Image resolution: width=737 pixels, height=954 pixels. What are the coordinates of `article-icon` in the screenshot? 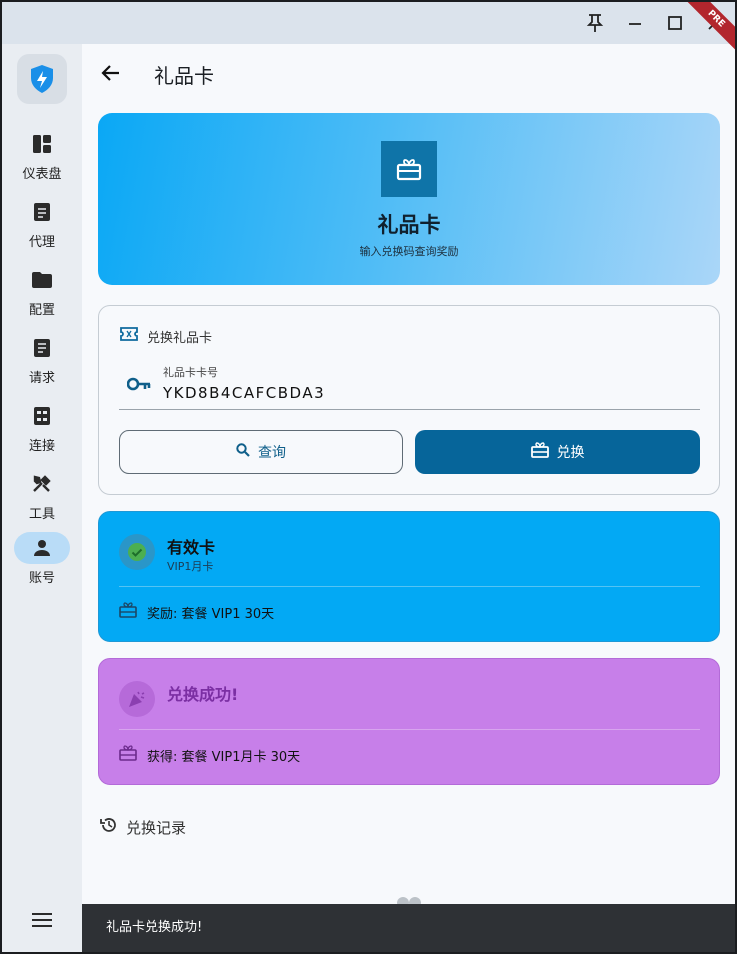 It's located at (42, 212).